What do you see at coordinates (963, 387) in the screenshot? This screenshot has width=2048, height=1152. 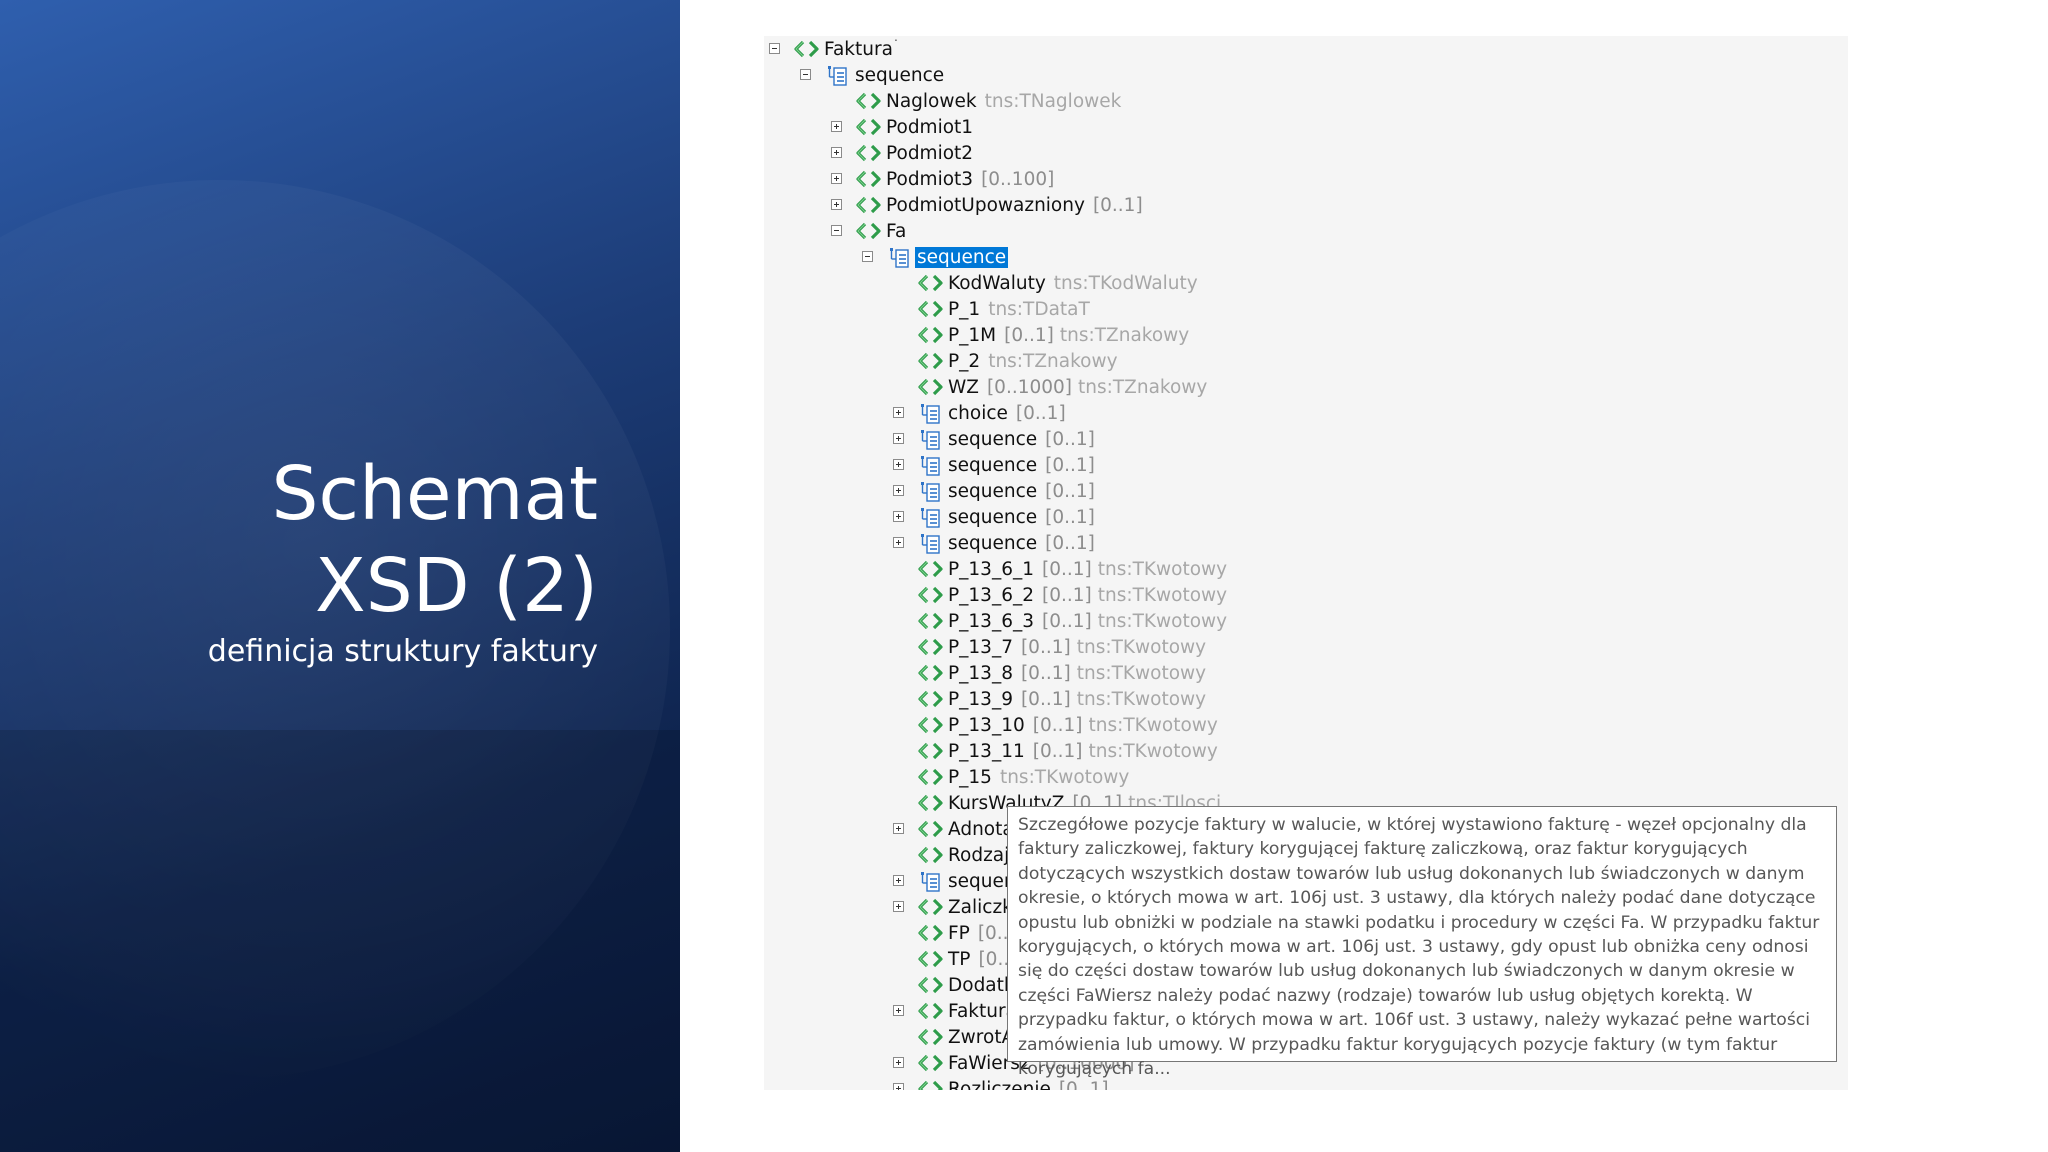 I see `tree-node-name: WZ` at bounding box center [963, 387].